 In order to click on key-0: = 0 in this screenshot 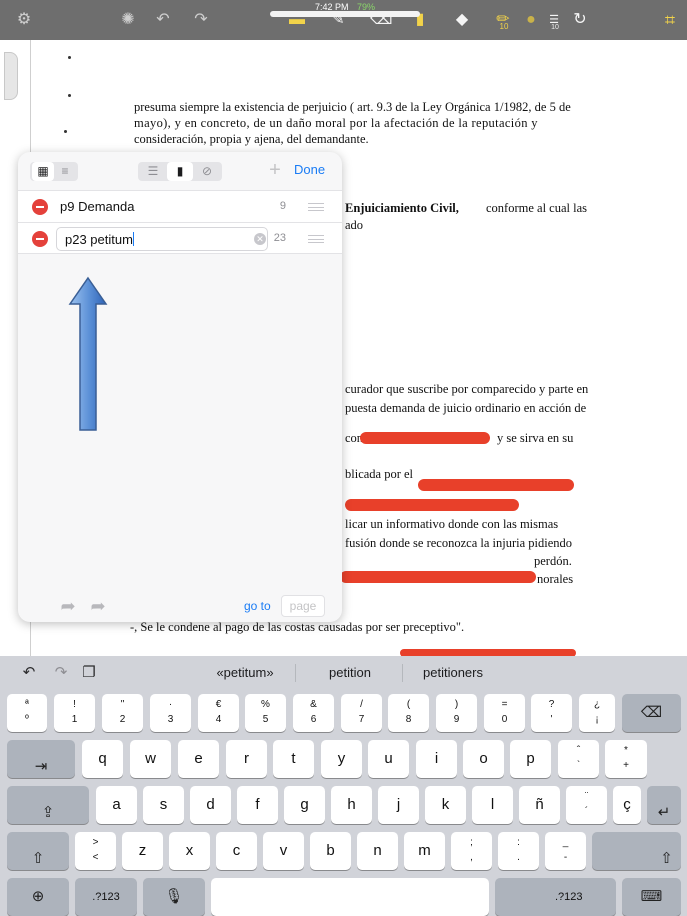, I will do `click(504, 713)`.